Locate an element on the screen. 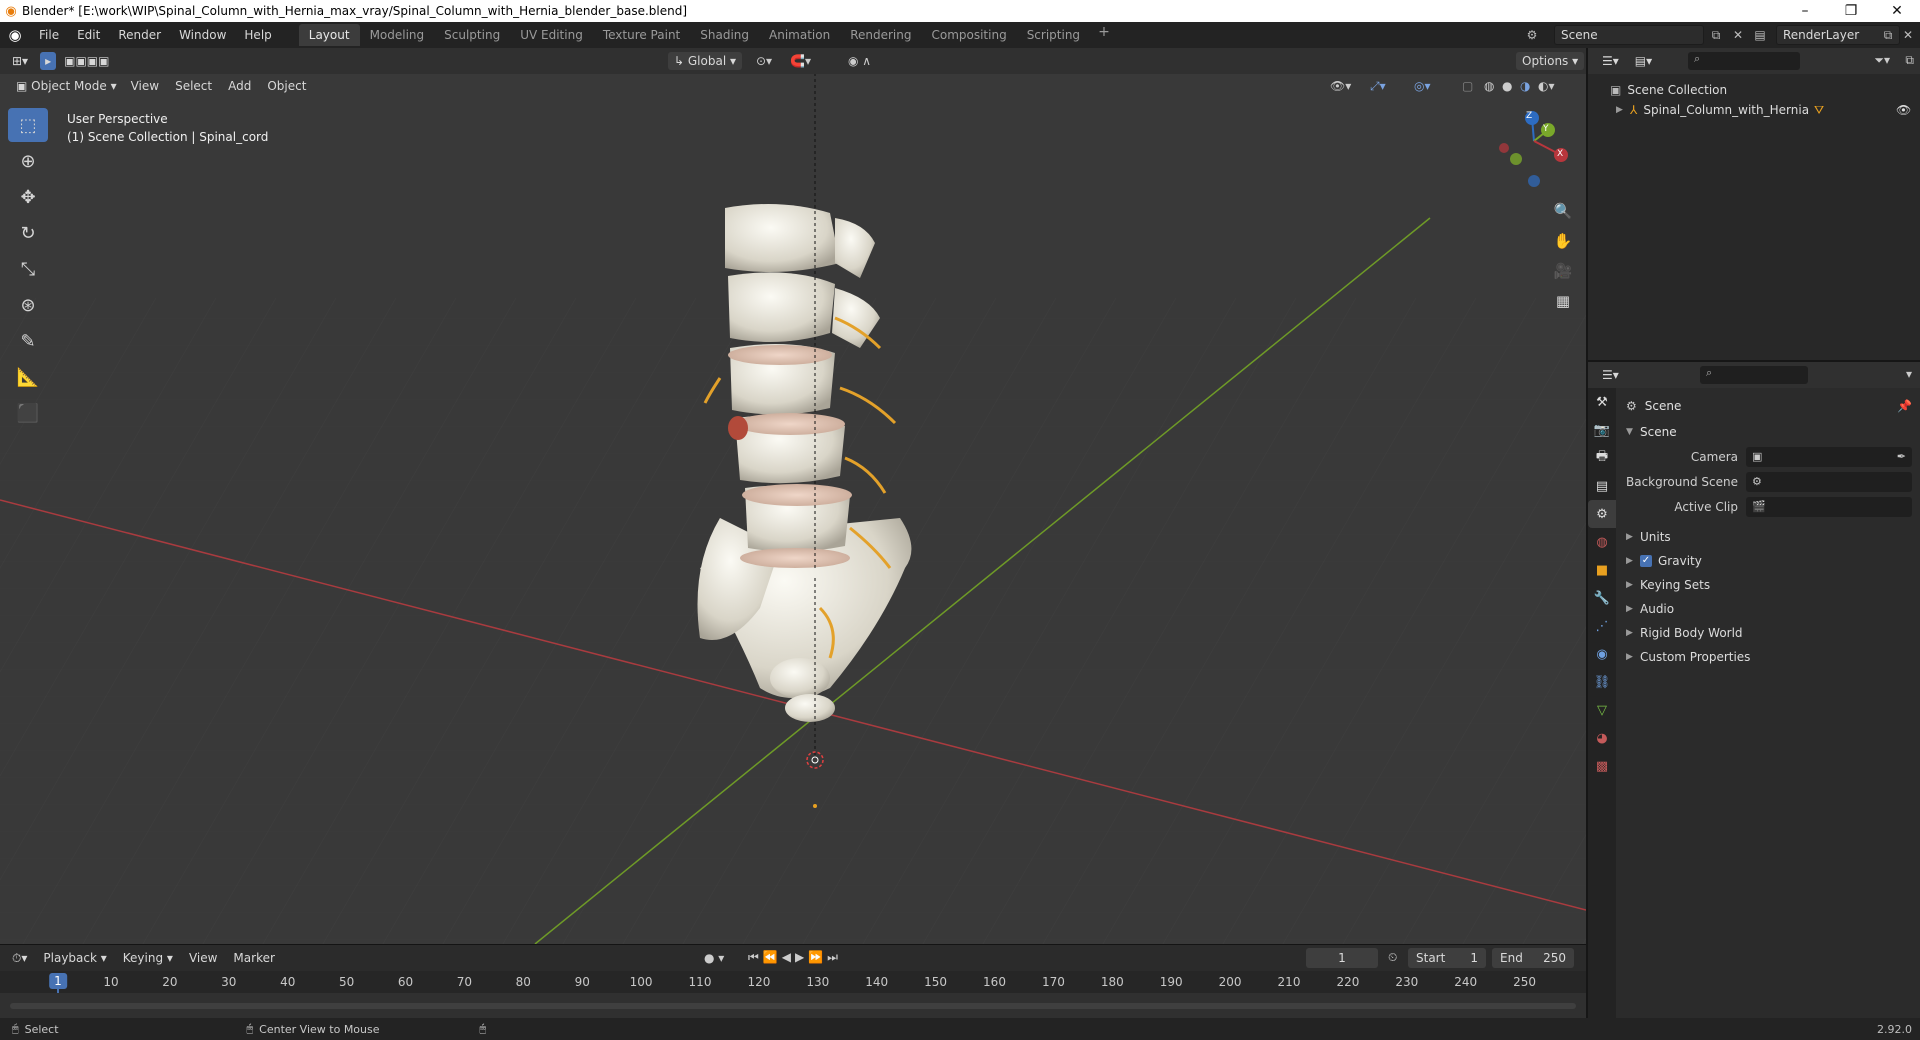 Image resolution: width=1920 pixels, height=1040 pixels. snap-icon: 🧲▾ is located at coordinates (800, 61).